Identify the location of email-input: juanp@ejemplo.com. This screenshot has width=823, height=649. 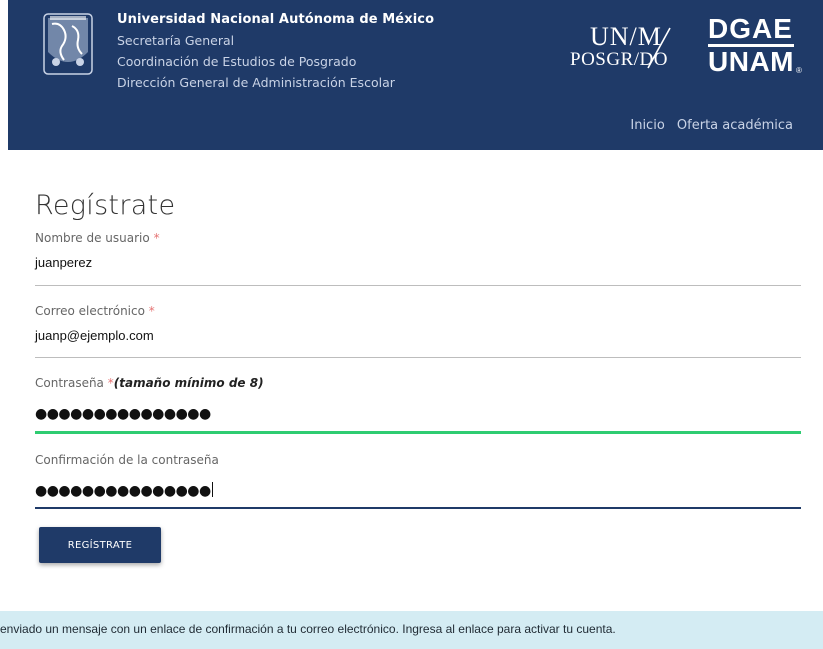
(418, 335).